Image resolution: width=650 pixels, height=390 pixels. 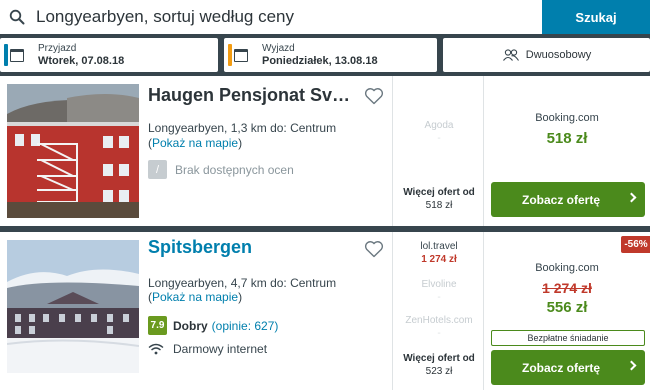 I want to click on offer-row: Elvoline -, so click(x=439, y=291).